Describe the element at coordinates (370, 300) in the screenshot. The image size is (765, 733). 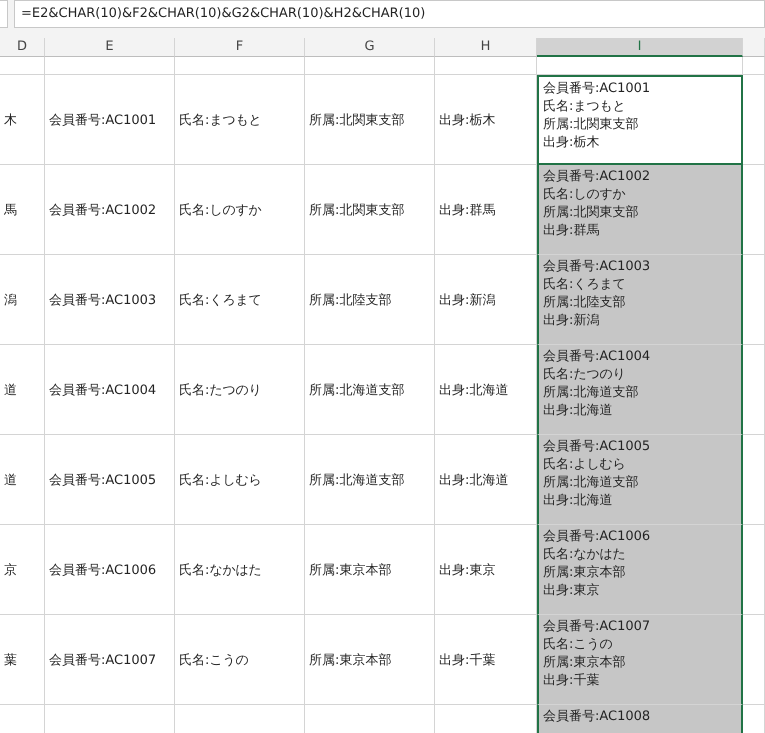
I see `cell: 所属:北陸支部` at that location.